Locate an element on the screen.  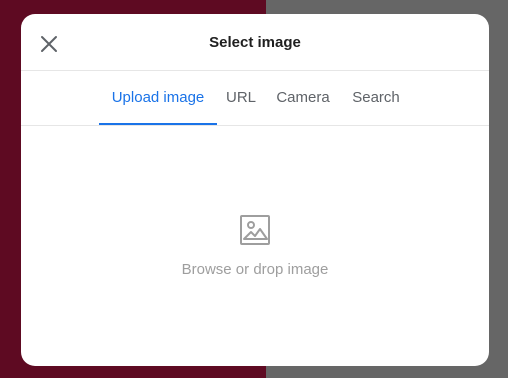
dialog-header: Select image is located at coordinates (255, 42).